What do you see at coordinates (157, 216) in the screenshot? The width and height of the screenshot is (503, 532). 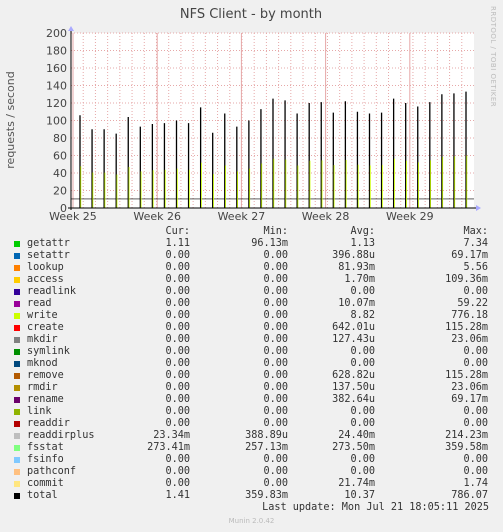 I see `x-tick-label: Week 26` at bounding box center [157, 216].